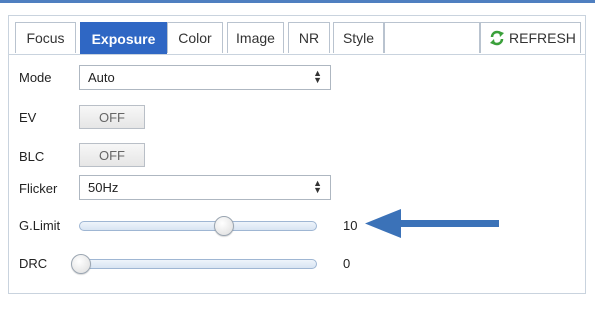  What do you see at coordinates (32, 156) in the screenshot?
I see `blc-label: BLC` at bounding box center [32, 156].